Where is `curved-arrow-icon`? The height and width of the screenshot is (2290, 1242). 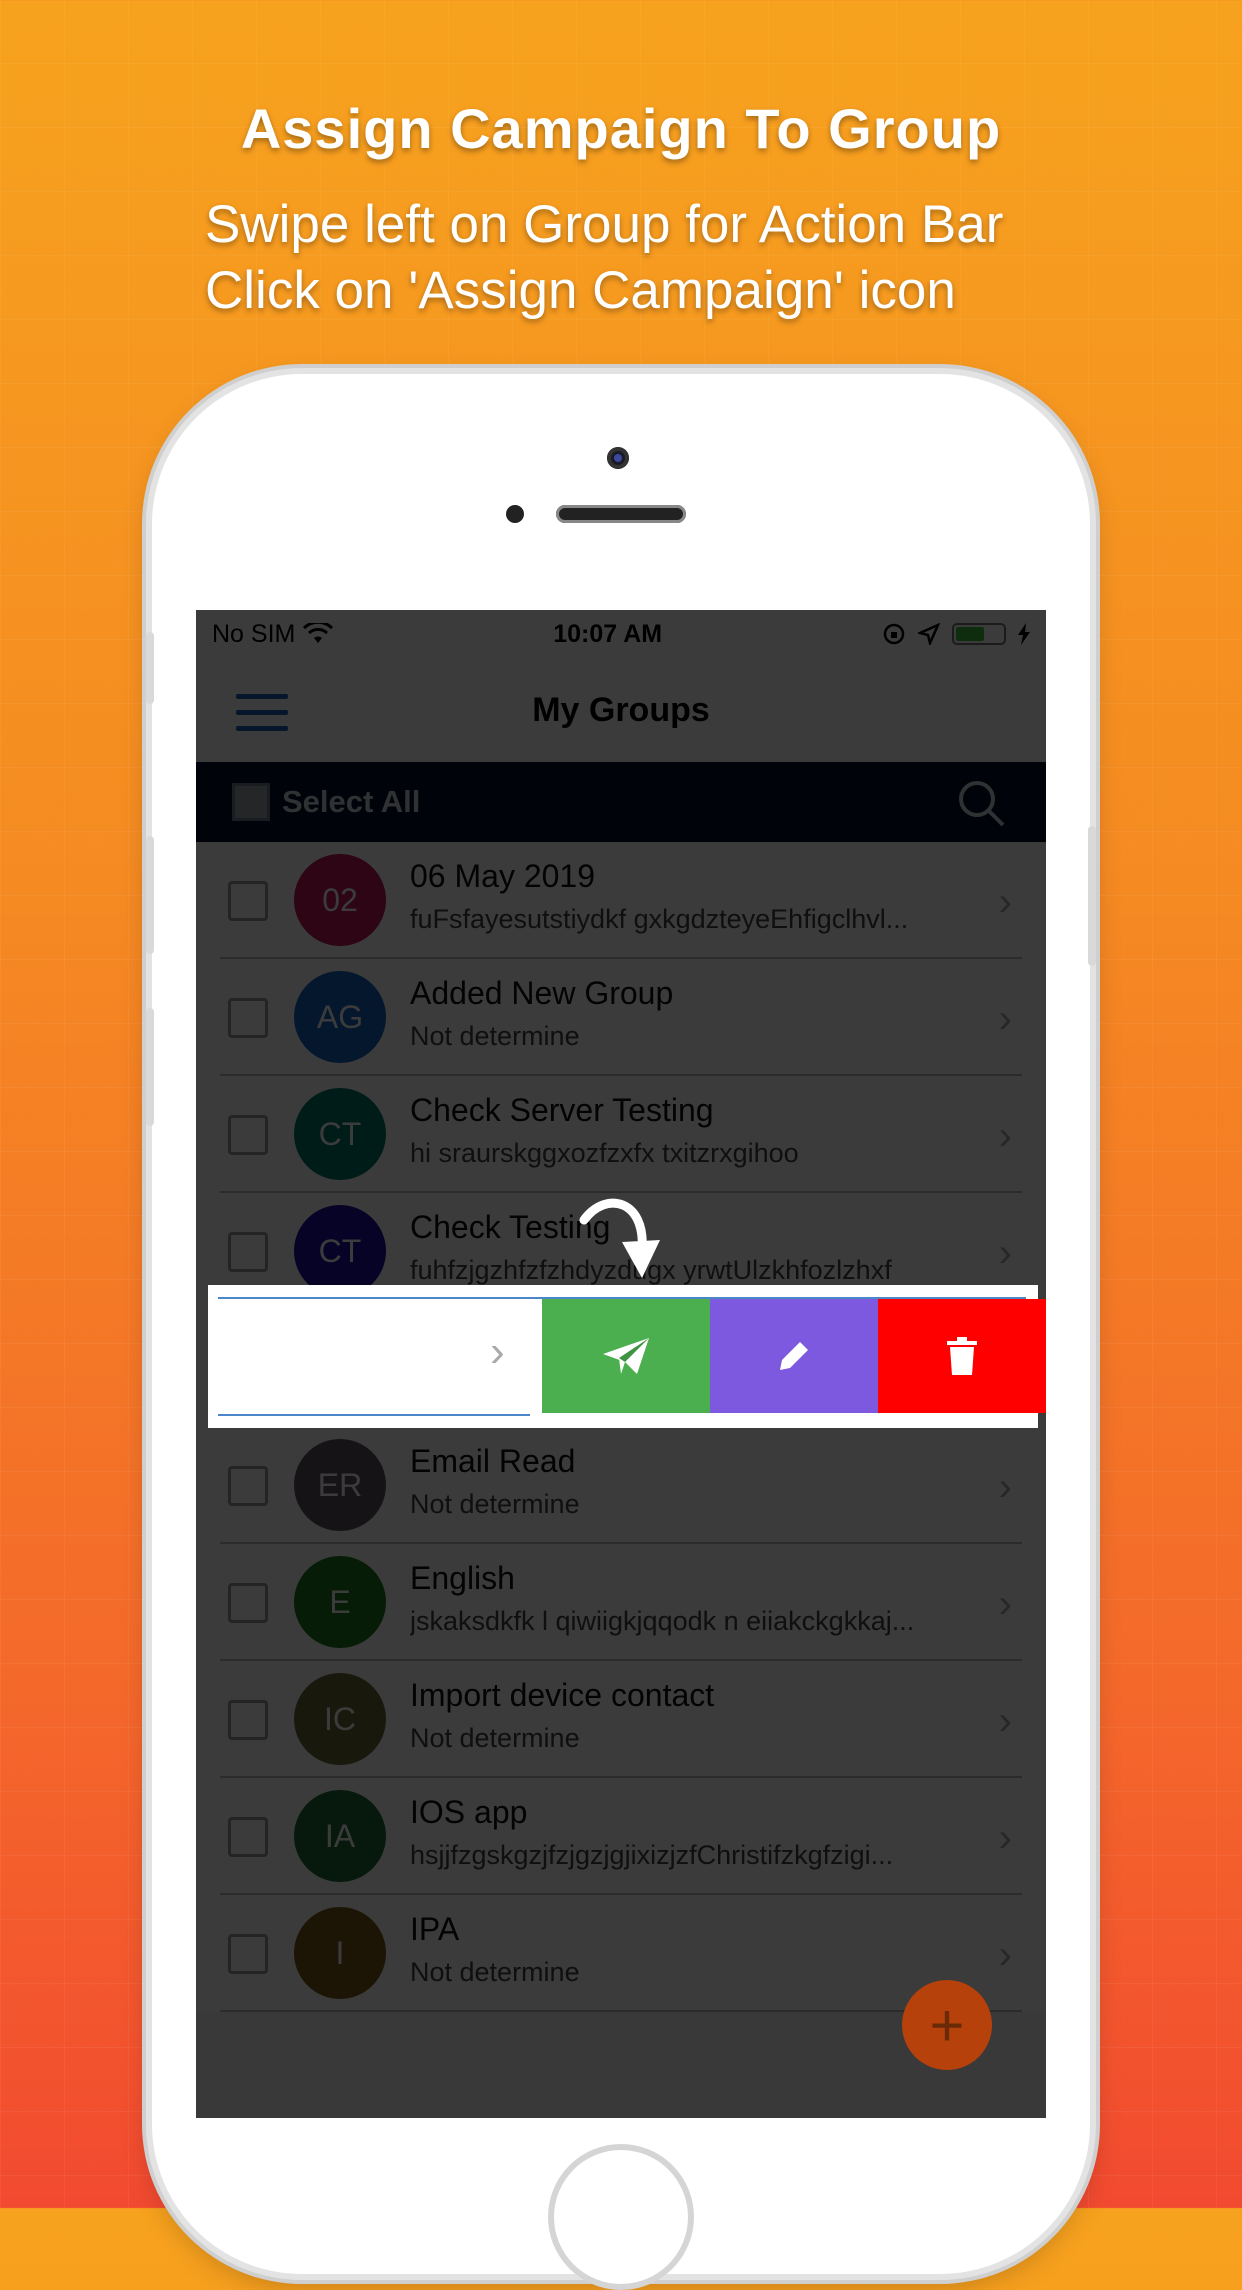 curved-arrow-icon is located at coordinates (619, 1238).